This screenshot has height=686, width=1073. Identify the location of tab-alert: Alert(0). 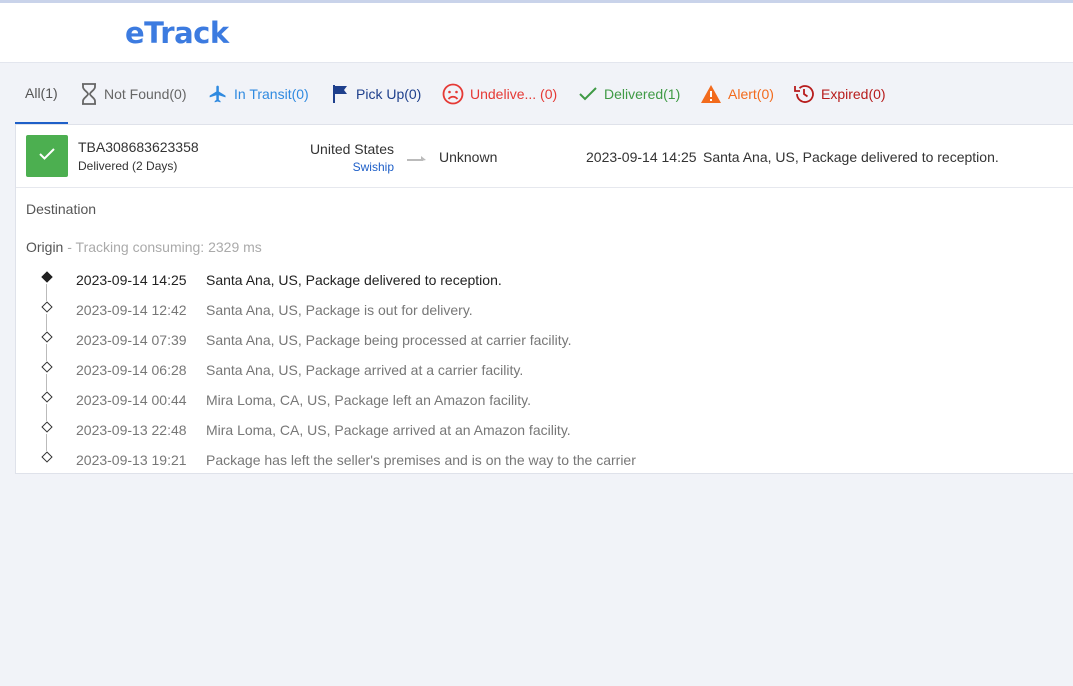
(737, 94).